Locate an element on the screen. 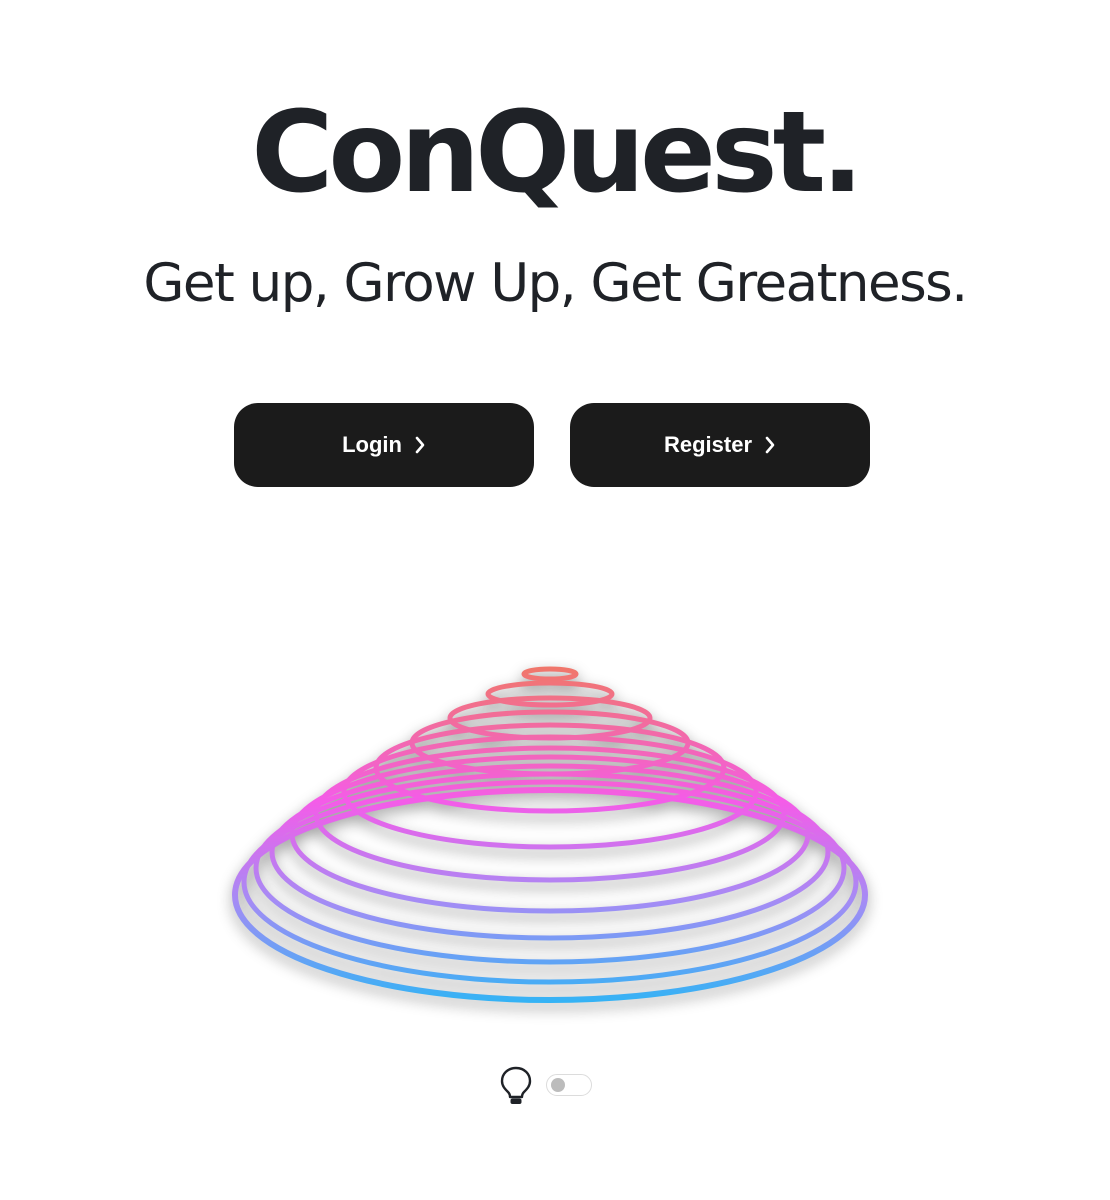 Image resolution: width=1110 pixels, height=1200 pixels. register-button-label: Register is located at coordinates (708, 444).